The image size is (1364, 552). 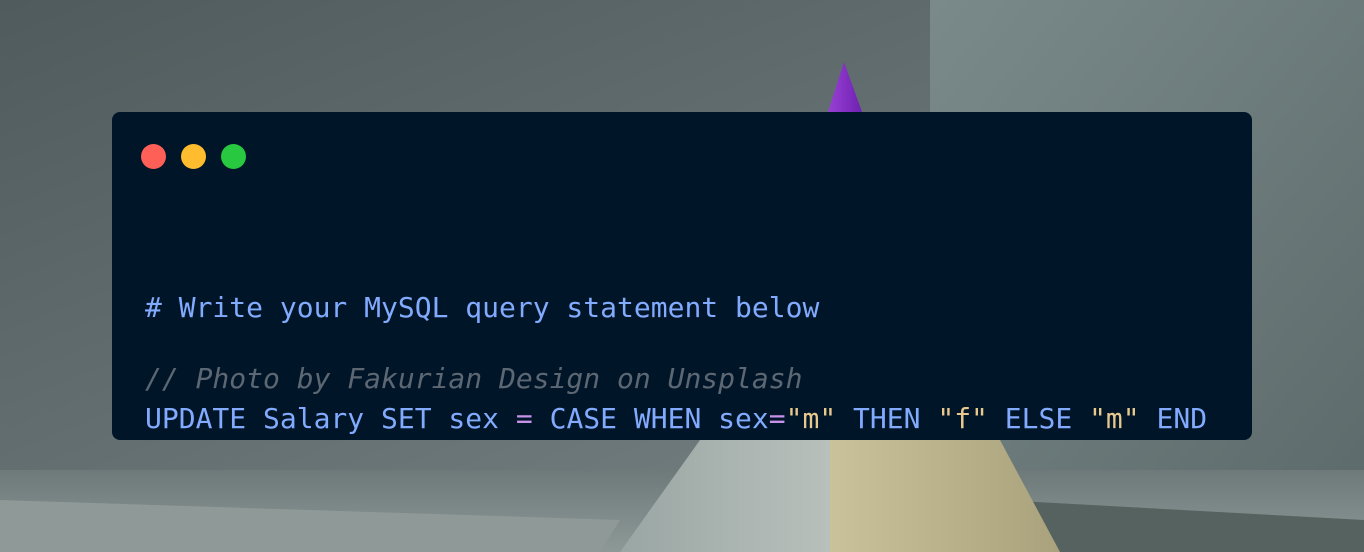 What do you see at coordinates (330, 418) in the screenshot?
I see `code-token: UPDATE Salary SET sex` at bounding box center [330, 418].